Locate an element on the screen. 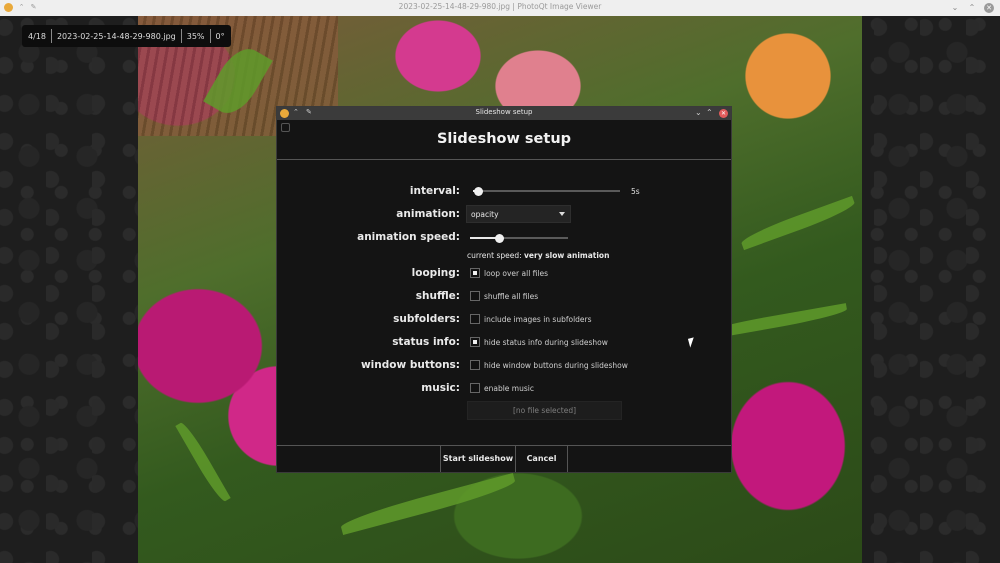  dialog-titlebar: ⌃ ✎ Slideshow setup ⌄ ⌃ ✕ is located at coordinates (504, 113).